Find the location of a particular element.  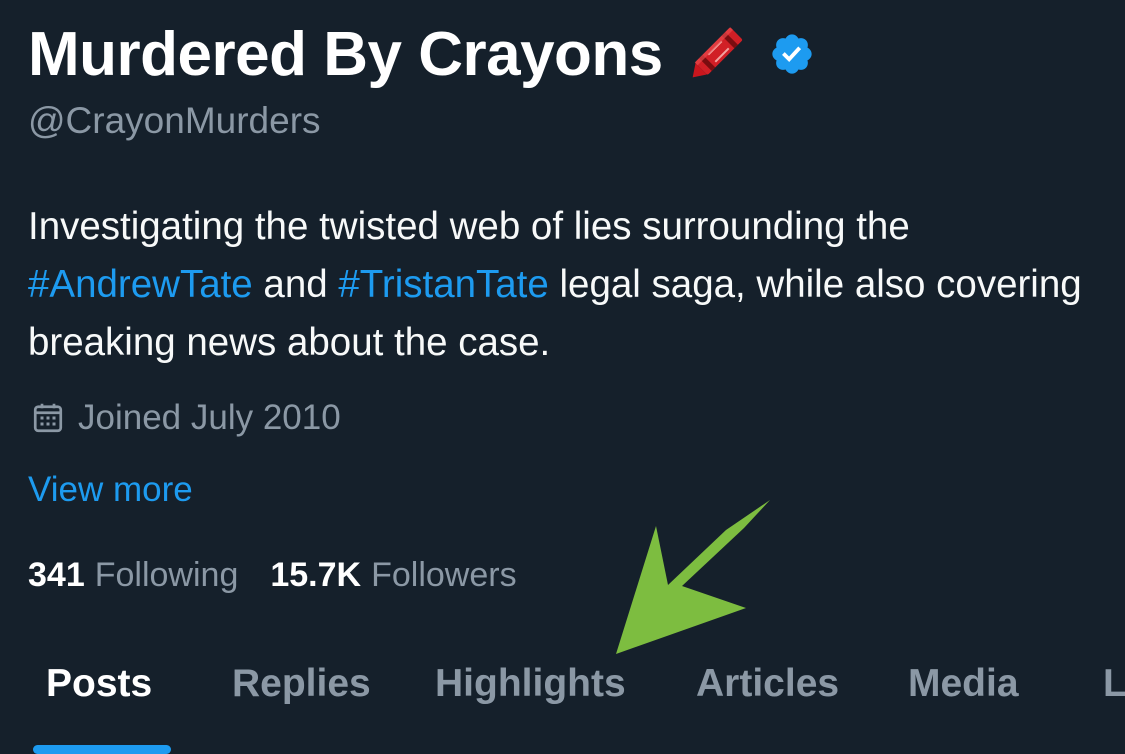

follow-stats: 341 Following 15.7K Followers is located at coordinates (272, 575).